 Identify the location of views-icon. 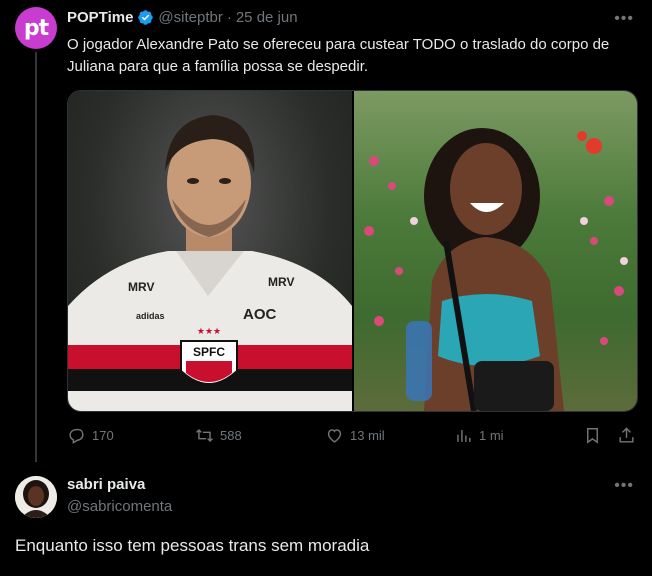
(464, 435).